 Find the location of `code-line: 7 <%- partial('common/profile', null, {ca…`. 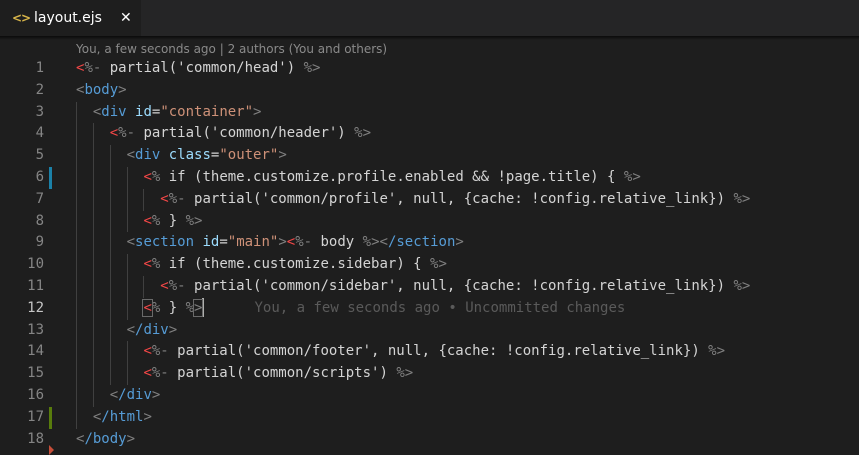

code-line: 7 <%- partial('common/profile', null, {ca… is located at coordinates (429, 199).